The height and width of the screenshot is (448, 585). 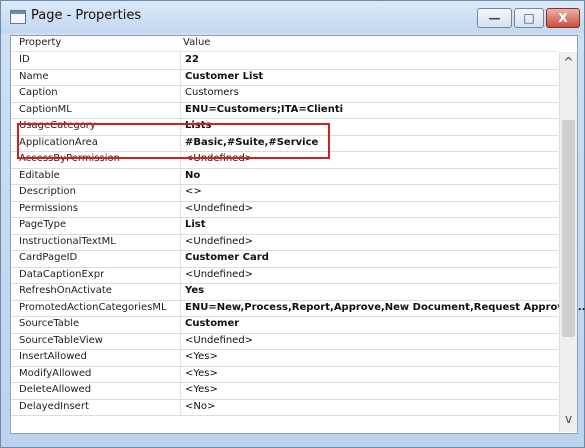 I want to click on table-row: DelayedInsert <No>, so click(x=284, y=407).